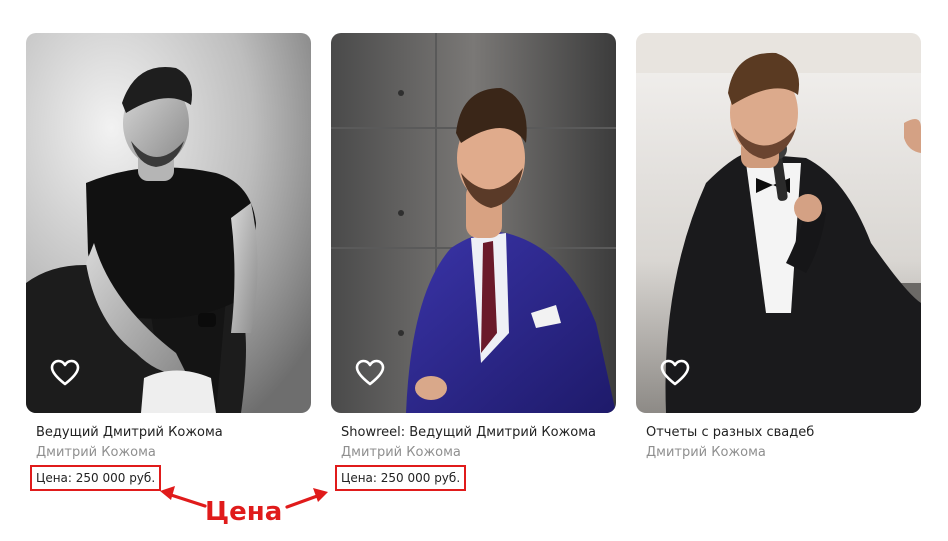 This screenshot has height=541, width=948. Describe the element at coordinates (468, 432) in the screenshot. I see `card-title: Showreel: Ведущий Дмитрий Кожома` at that location.